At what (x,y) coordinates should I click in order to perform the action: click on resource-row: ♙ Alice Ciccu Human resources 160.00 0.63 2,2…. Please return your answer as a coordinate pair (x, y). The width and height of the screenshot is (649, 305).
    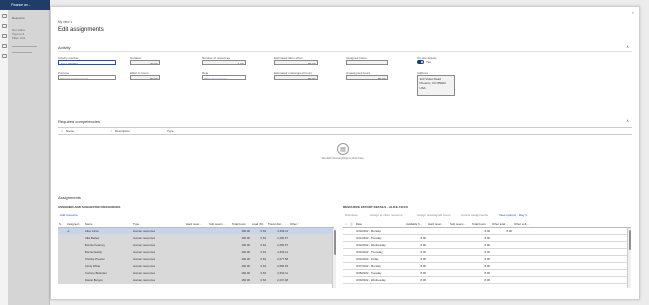
    Looking at the image, I should click on (196, 231).